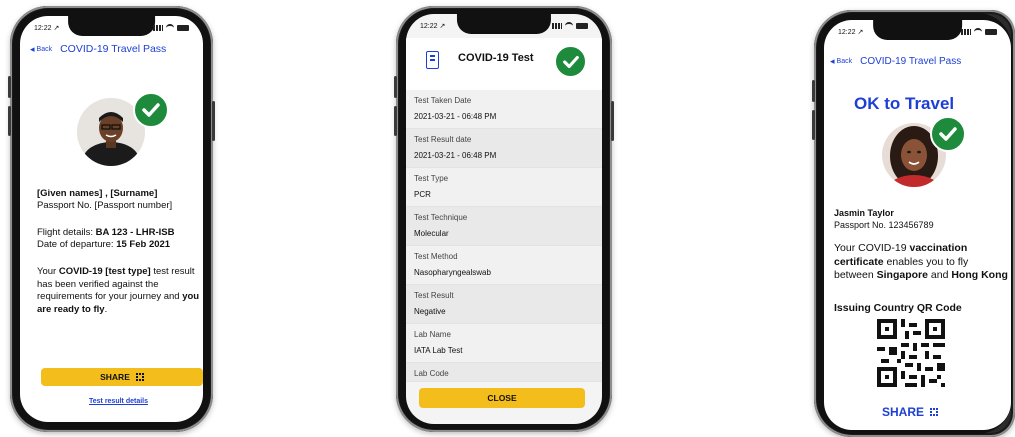 This screenshot has width=1015, height=437. Describe the element at coordinates (436, 256) in the screenshot. I see `row-label: Test Method` at that location.